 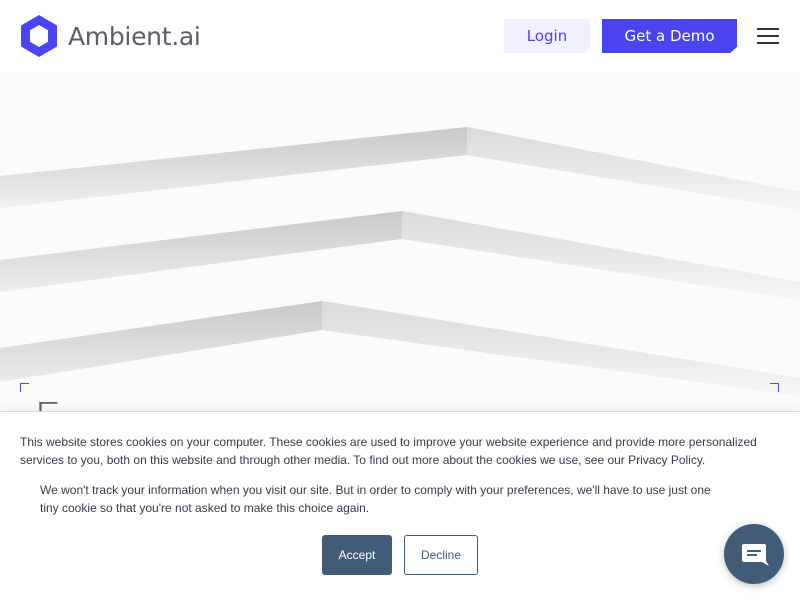 I want to click on hamburger-menu-icon, so click(x=768, y=36).